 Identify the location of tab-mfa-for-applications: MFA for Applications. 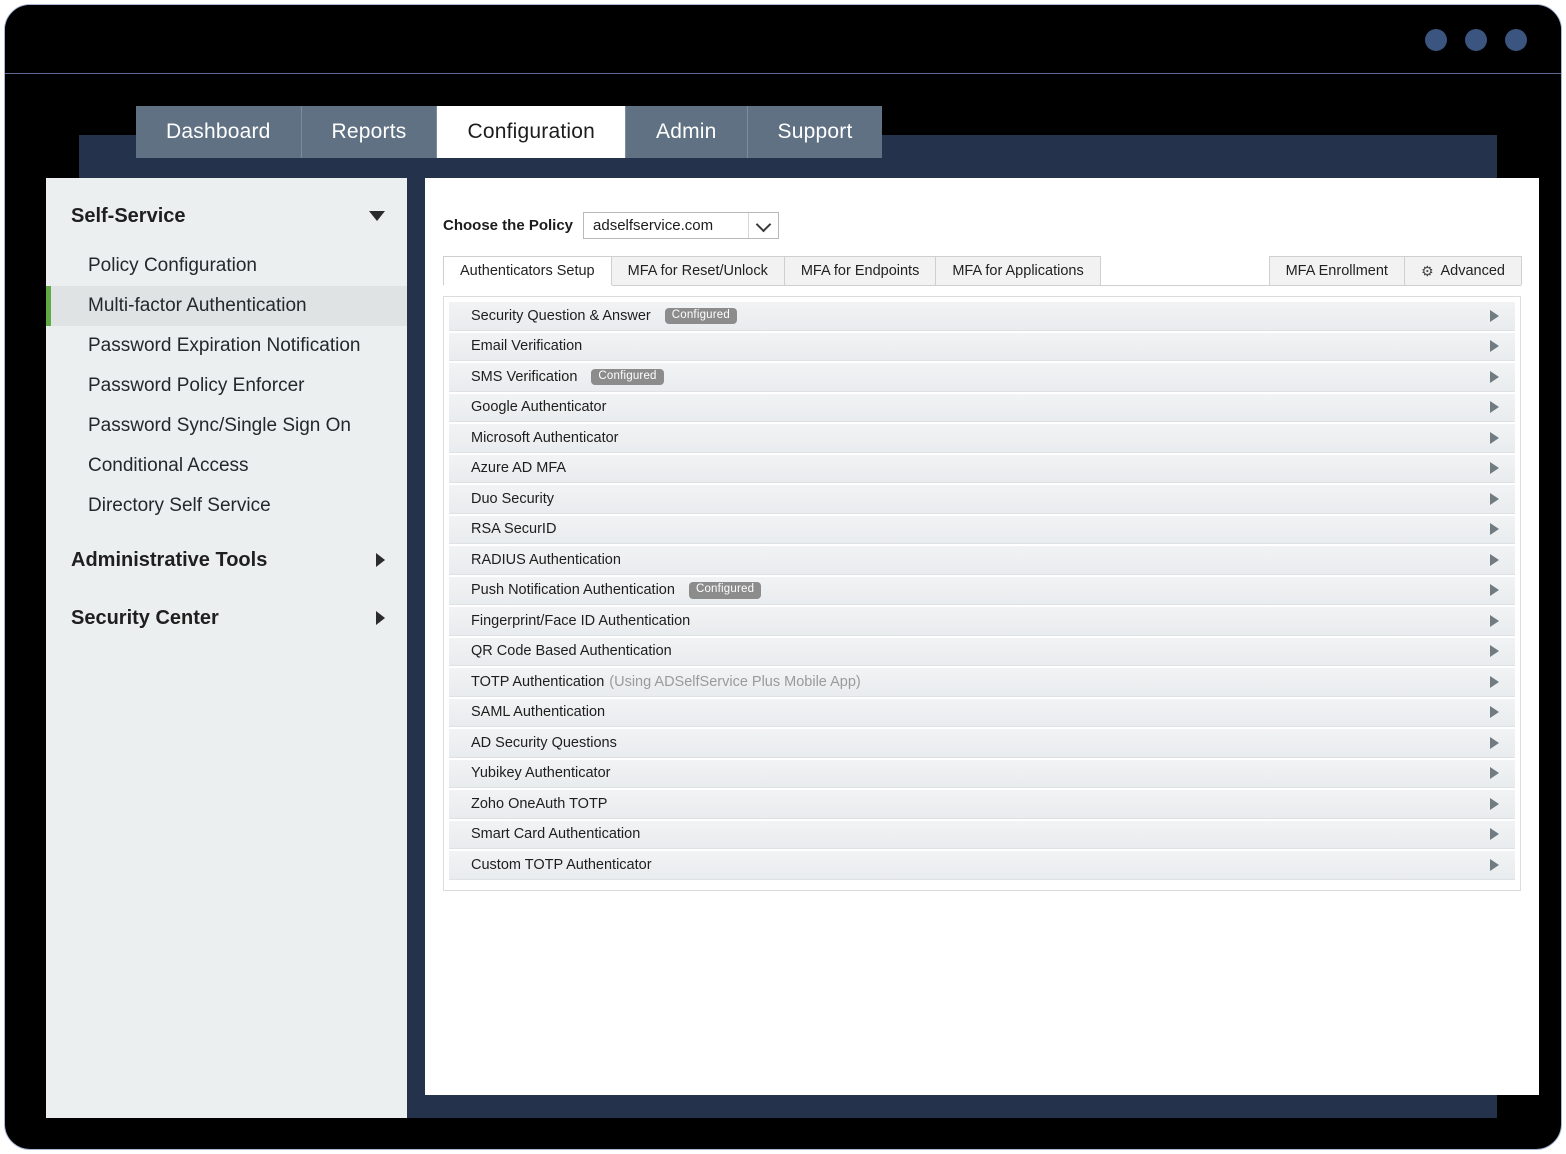
(1018, 270).